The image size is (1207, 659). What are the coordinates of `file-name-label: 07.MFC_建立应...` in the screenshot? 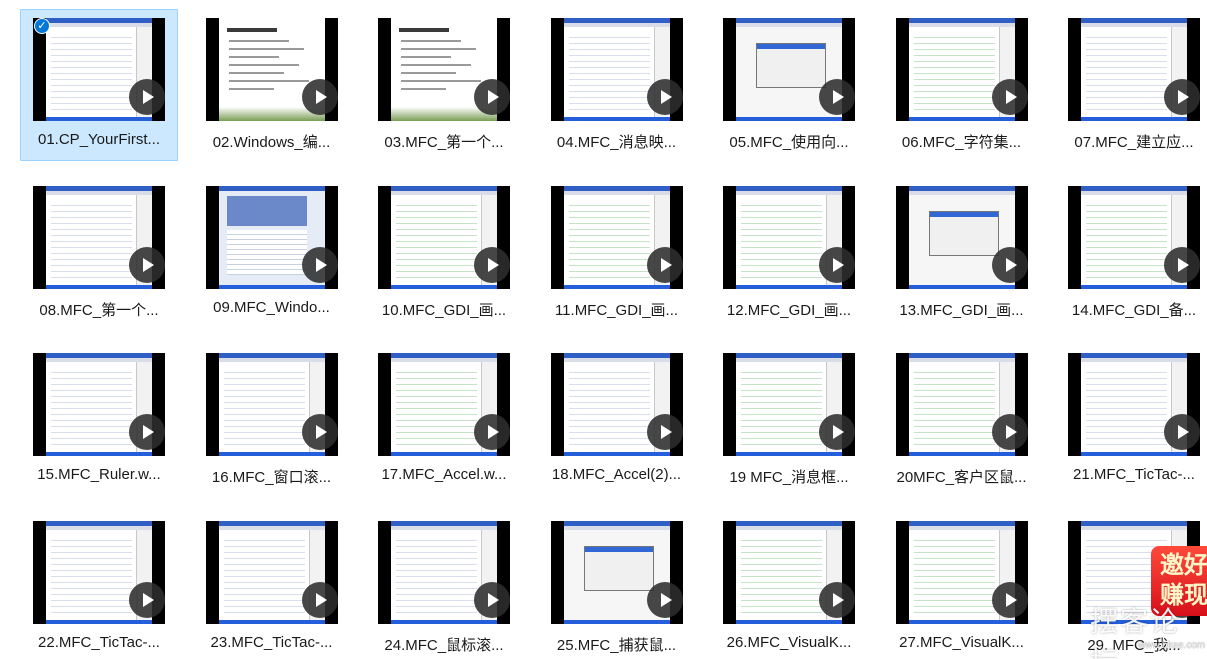 It's located at (1134, 142).